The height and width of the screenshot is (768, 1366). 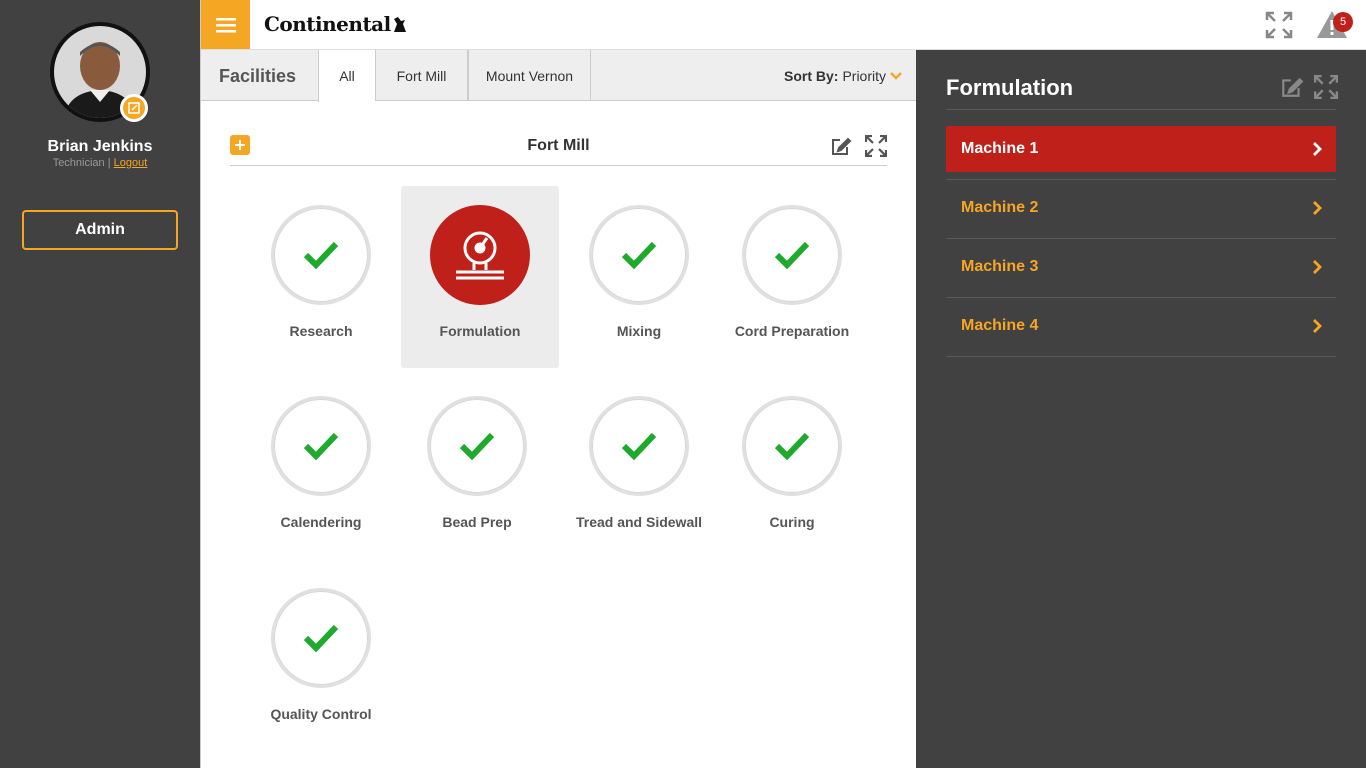 I want to click on machine-label: Machine 1, so click(x=1000, y=148).